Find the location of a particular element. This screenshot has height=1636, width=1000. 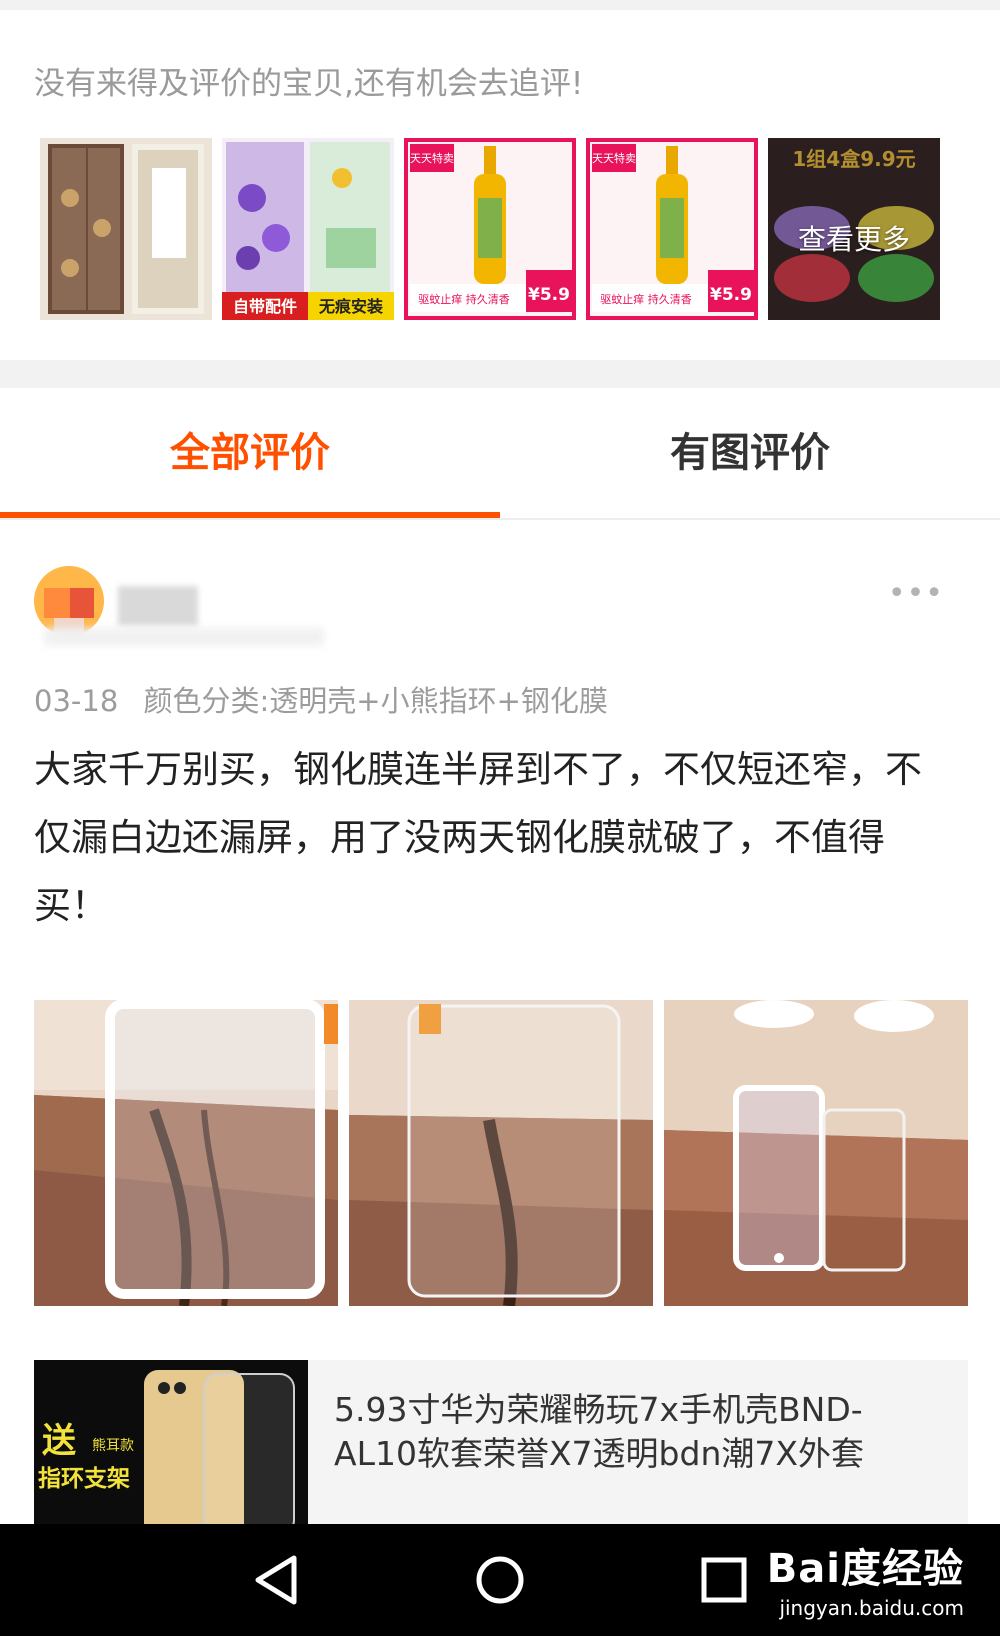

review-tabs: 全部评价 有图评价 is located at coordinates (500, 454).